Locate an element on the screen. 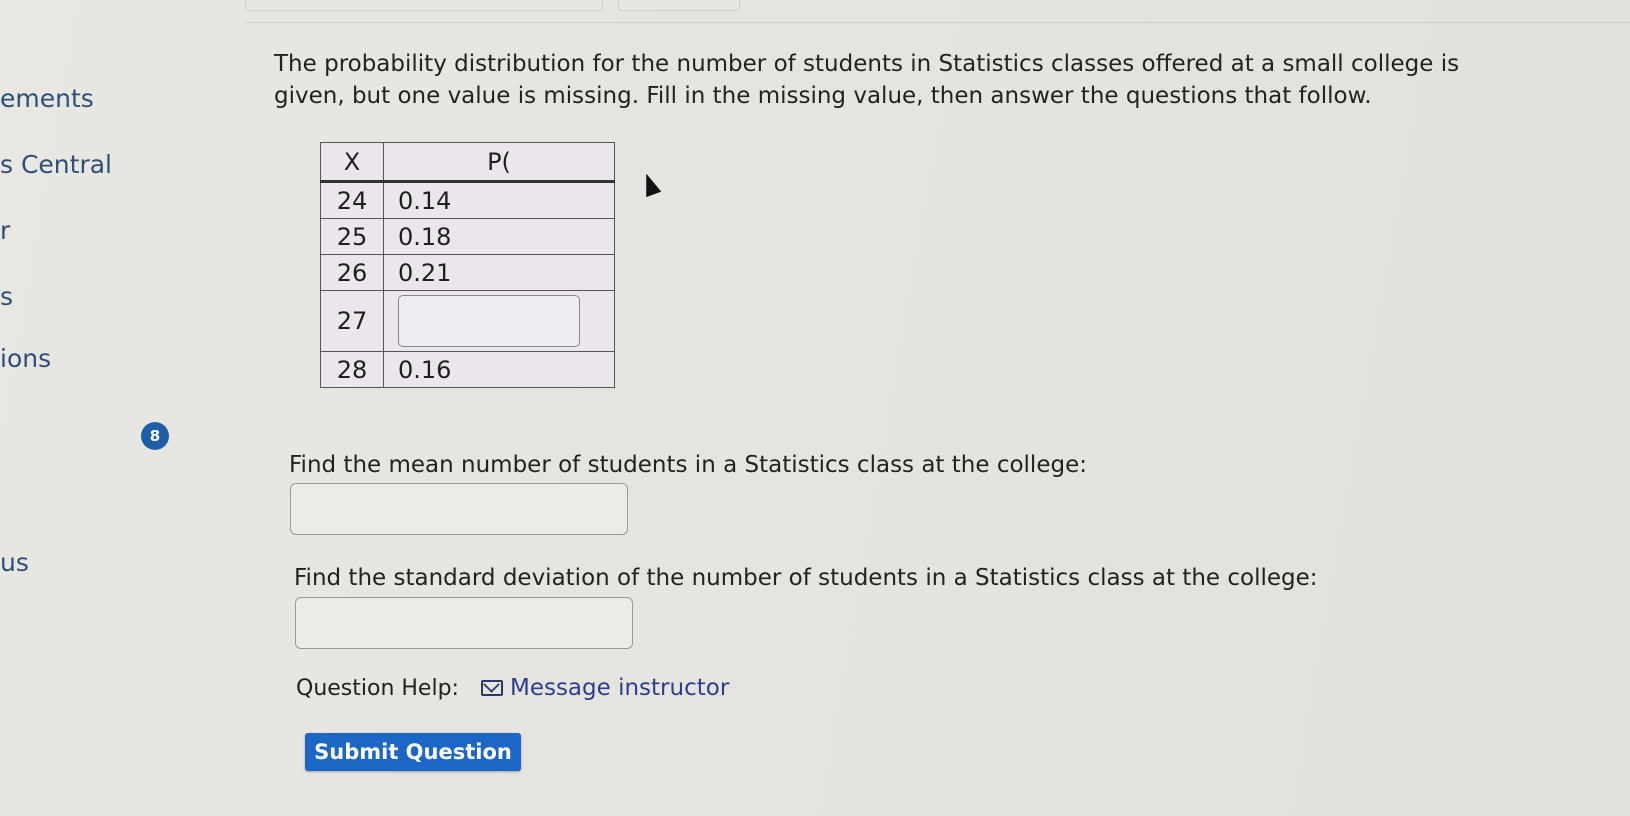 This screenshot has width=1630, height=816. sidebar-item-ions: ions is located at coordinates (25, 358).